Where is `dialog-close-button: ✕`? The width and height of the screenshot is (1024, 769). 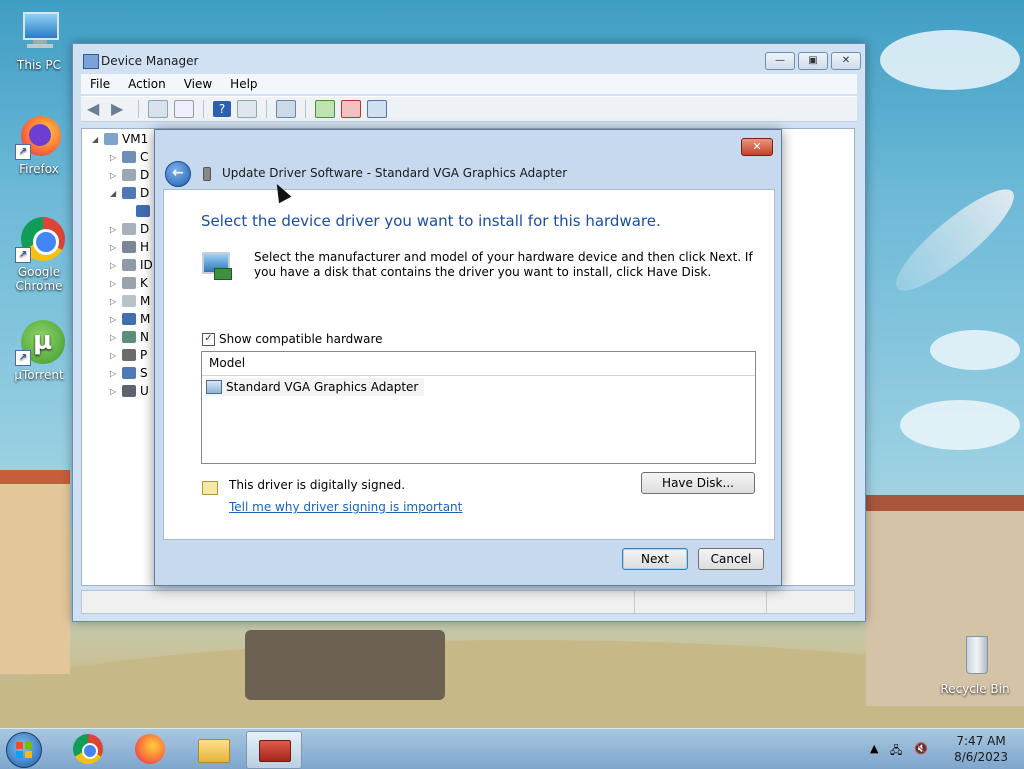
dialog-close-button: ✕ is located at coordinates (757, 147).